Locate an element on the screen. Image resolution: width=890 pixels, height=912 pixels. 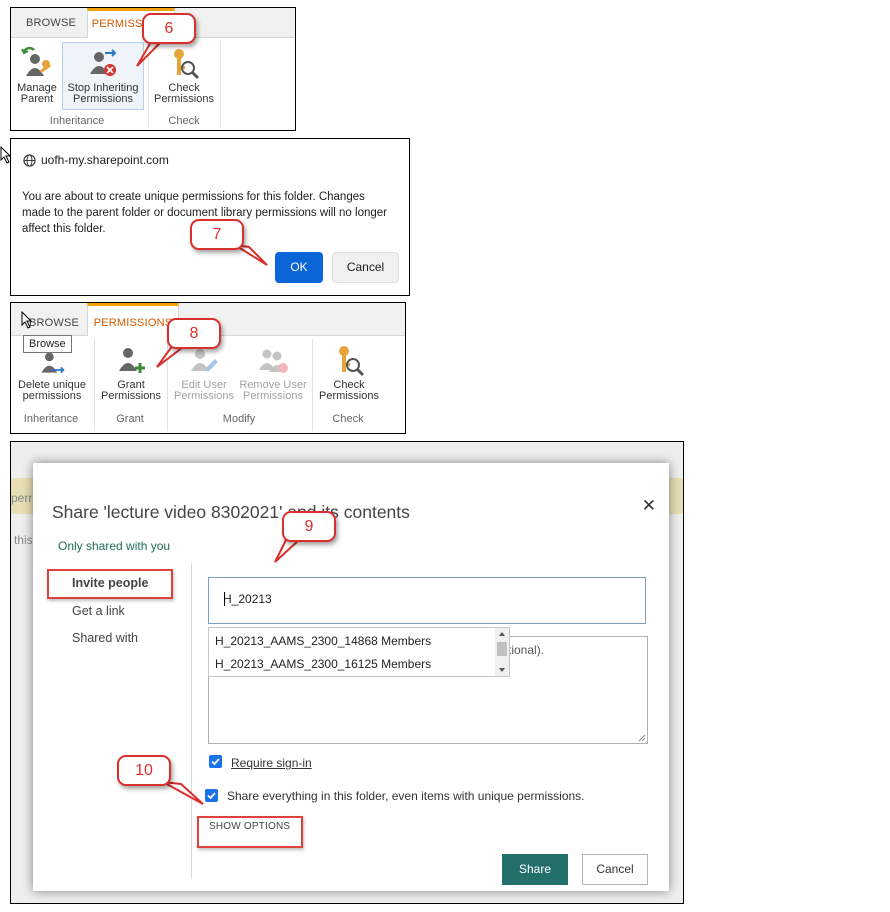
grant-permissions-line2: Permissions is located at coordinates (131, 396).